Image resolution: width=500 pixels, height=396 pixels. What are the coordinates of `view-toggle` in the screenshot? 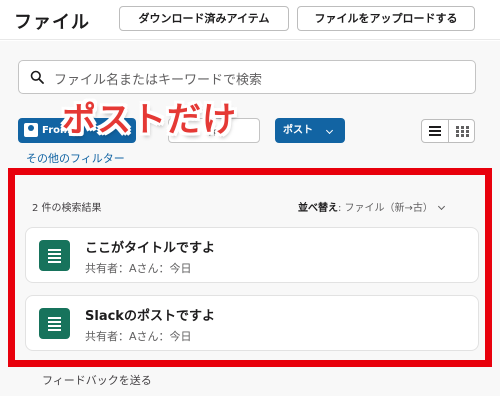 It's located at (448, 131).